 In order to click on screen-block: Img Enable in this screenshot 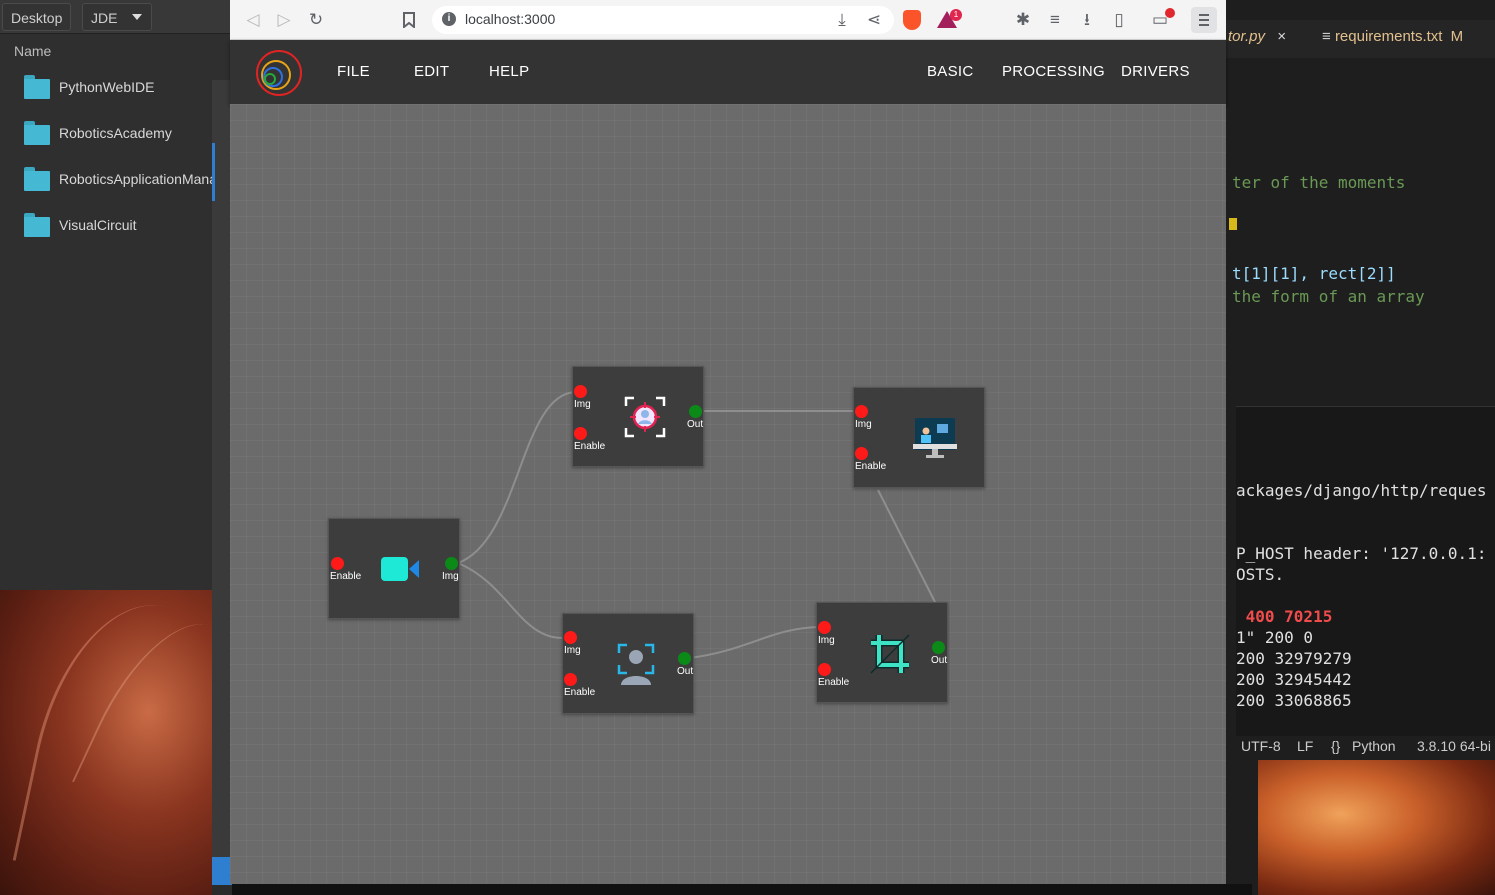, I will do `click(919, 437)`.